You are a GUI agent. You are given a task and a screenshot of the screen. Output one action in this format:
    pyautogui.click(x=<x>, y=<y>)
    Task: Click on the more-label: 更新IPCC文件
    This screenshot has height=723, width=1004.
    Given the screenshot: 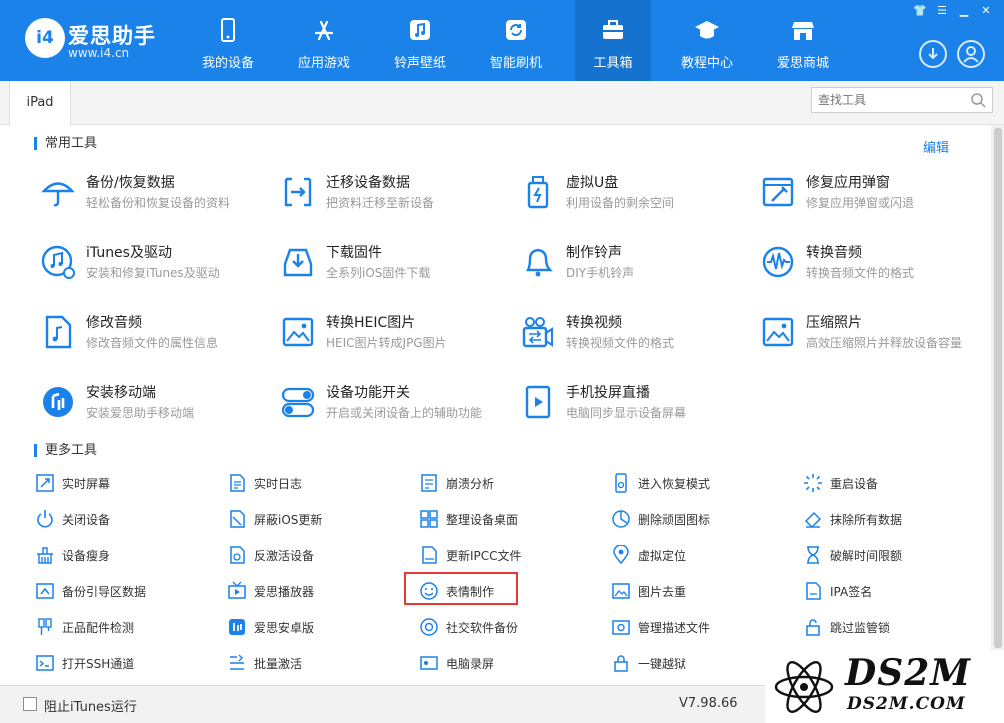 What is the action you would take?
    pyautogui.click(x=484, y=556)
    